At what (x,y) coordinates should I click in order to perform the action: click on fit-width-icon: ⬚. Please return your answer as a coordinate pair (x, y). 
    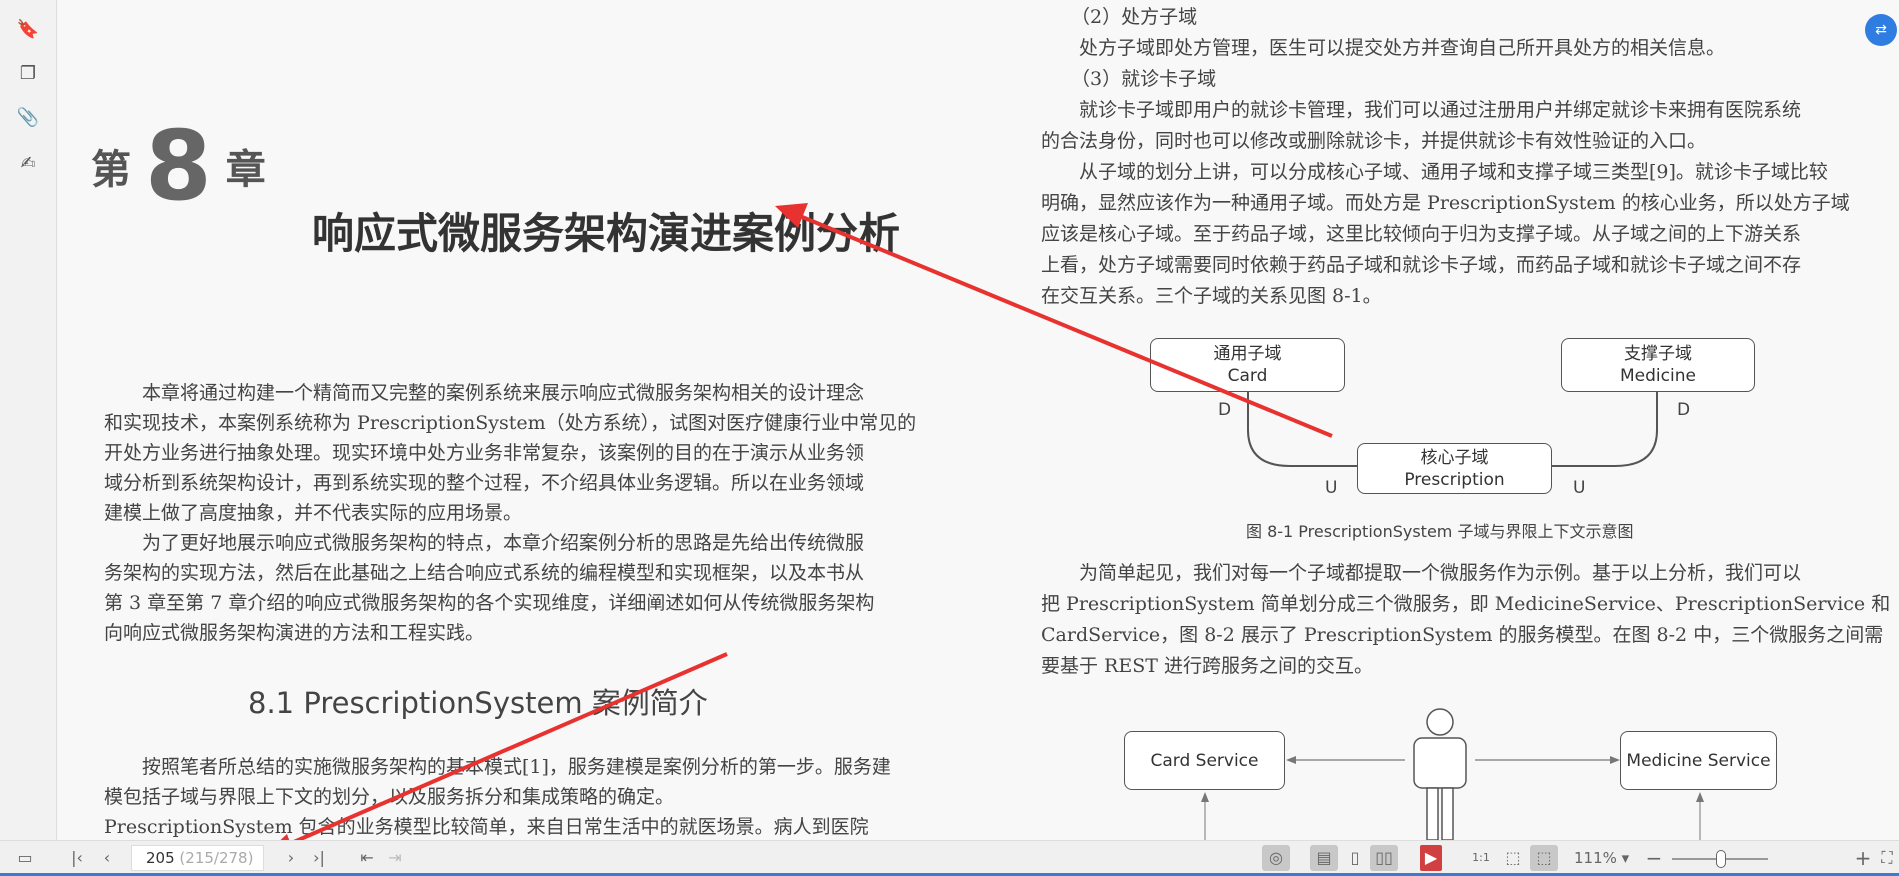
    Looking at the image, I should click on (1544, 858).